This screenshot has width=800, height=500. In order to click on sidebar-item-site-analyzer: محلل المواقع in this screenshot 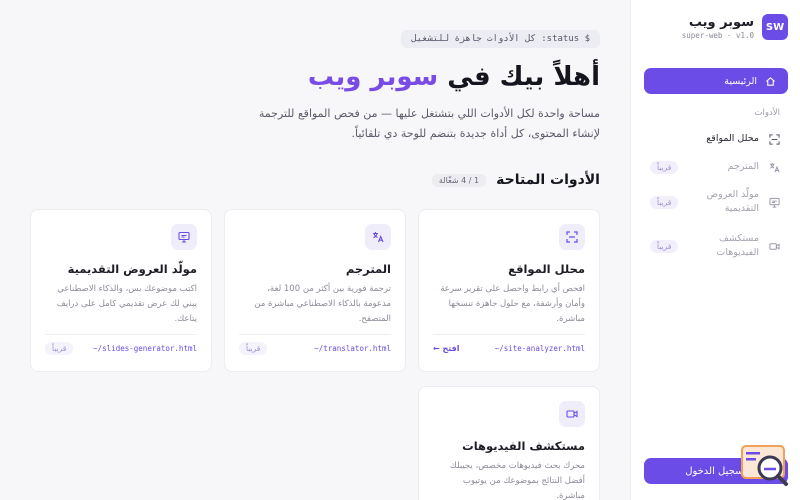, I will do `click(716, 139)`.